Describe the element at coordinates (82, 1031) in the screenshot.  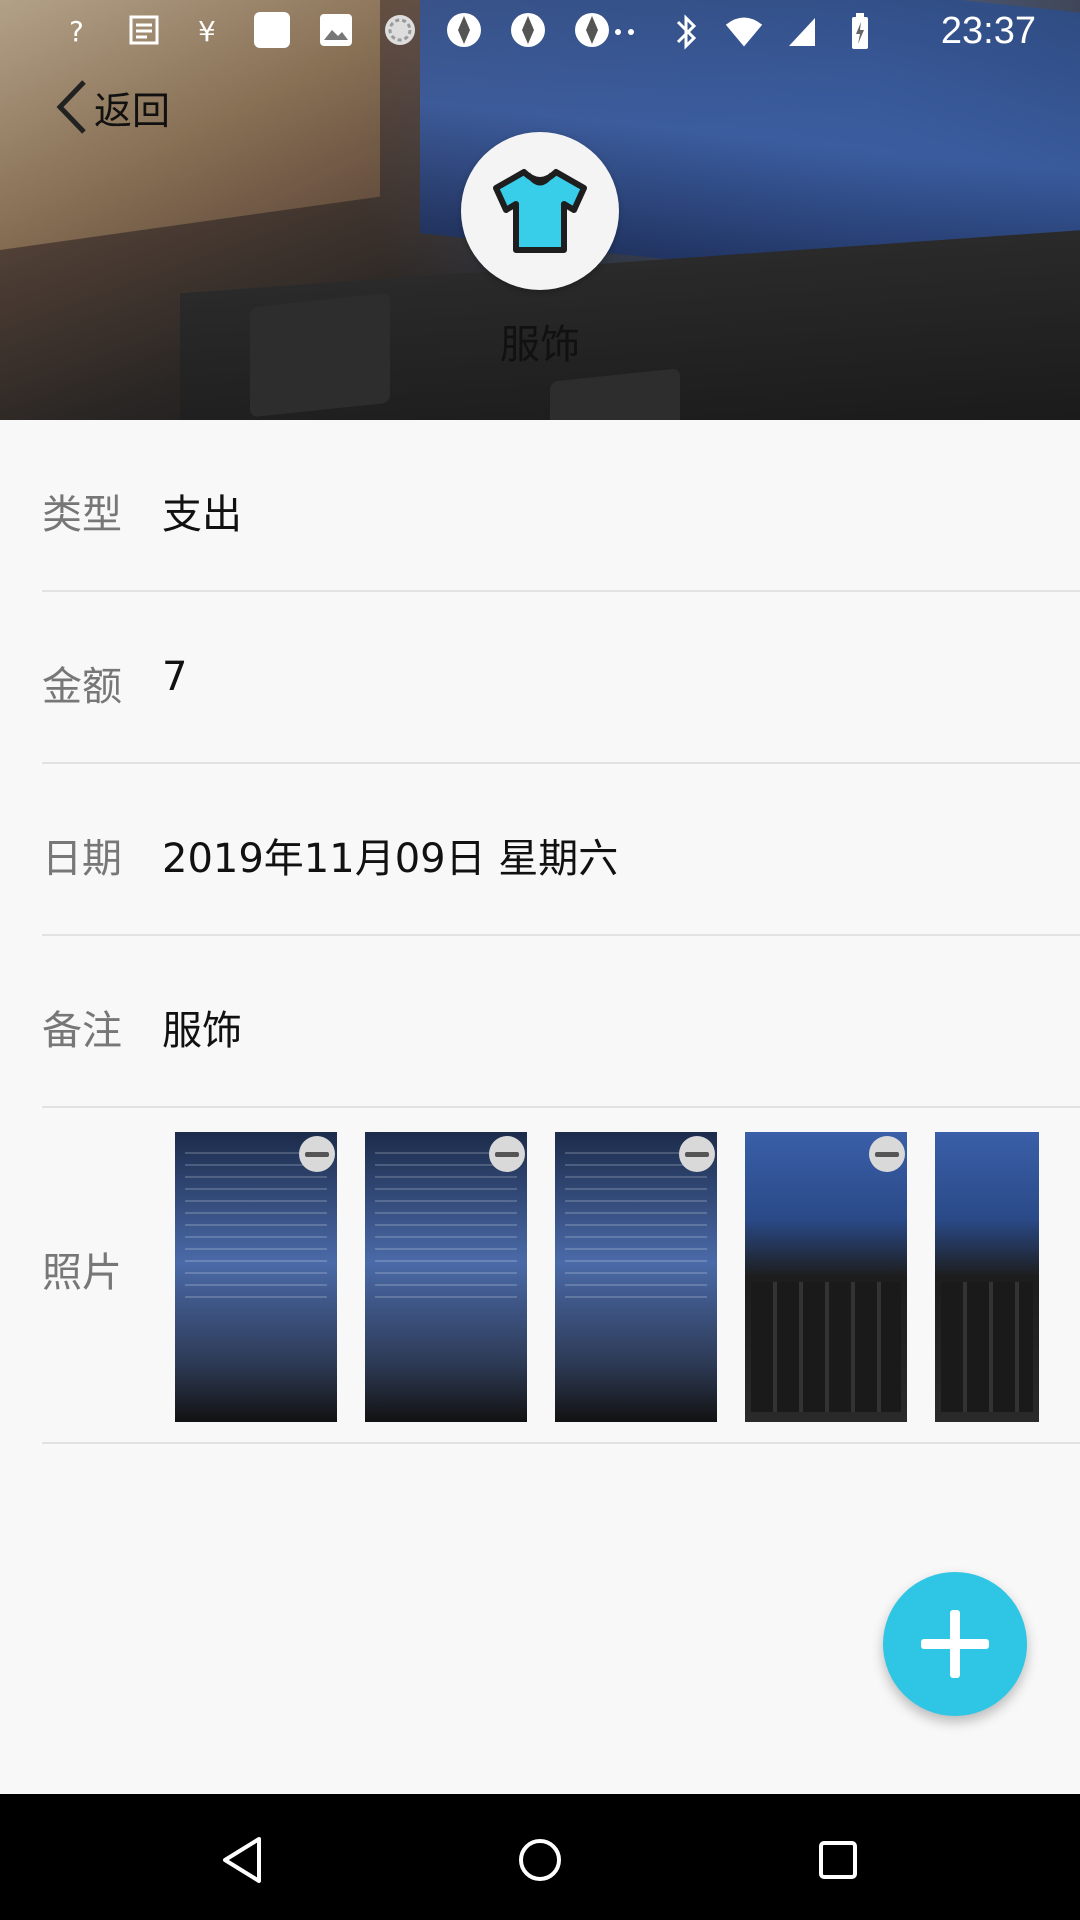
I see `note-label: 备注` at that location.